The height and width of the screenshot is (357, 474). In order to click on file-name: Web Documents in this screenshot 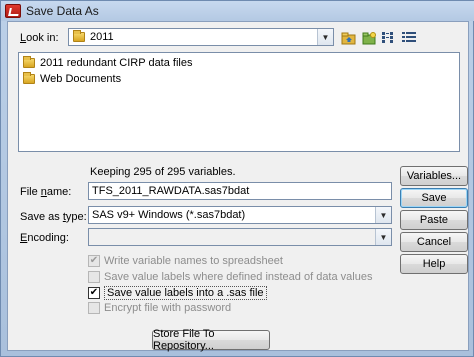, I will do `click(81, 79)`.